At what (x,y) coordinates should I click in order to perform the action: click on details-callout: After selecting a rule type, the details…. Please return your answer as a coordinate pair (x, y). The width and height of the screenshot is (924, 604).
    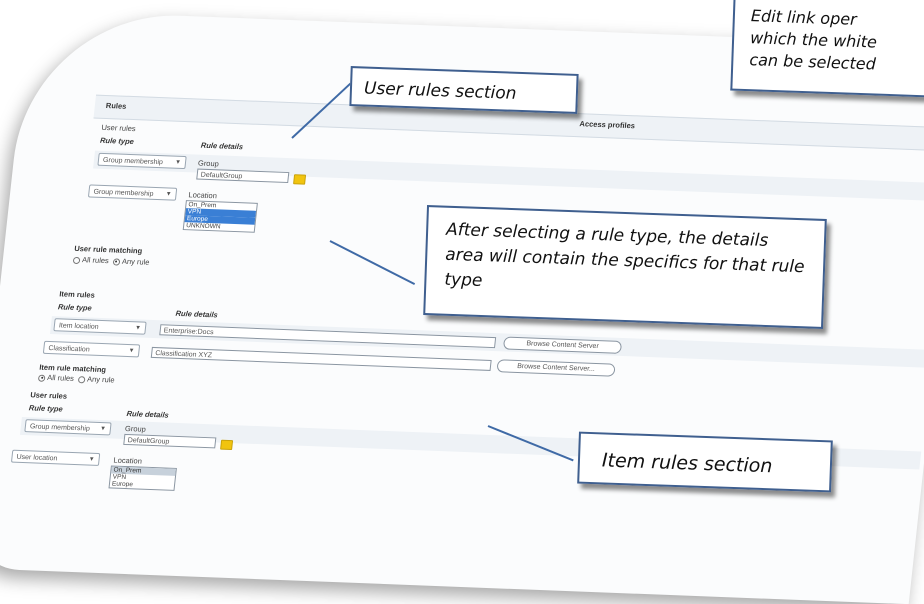
    Looking at the image, I should click on (625, 267).